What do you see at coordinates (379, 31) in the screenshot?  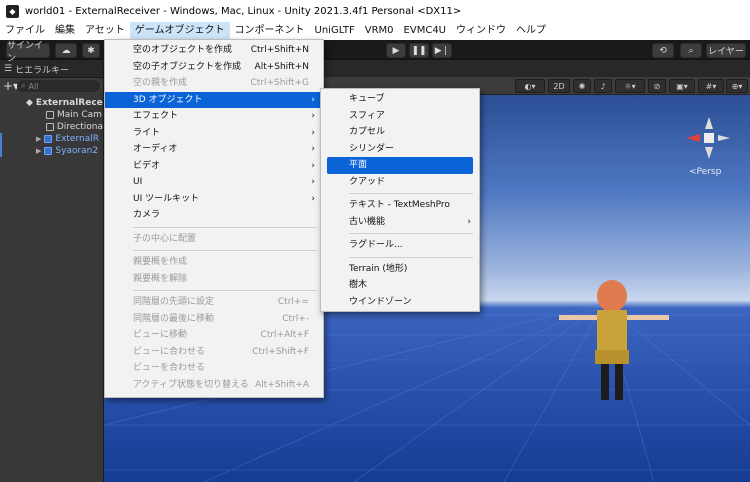 I see `menu-vrm0: VRM0` at bounding box center [379, 31].